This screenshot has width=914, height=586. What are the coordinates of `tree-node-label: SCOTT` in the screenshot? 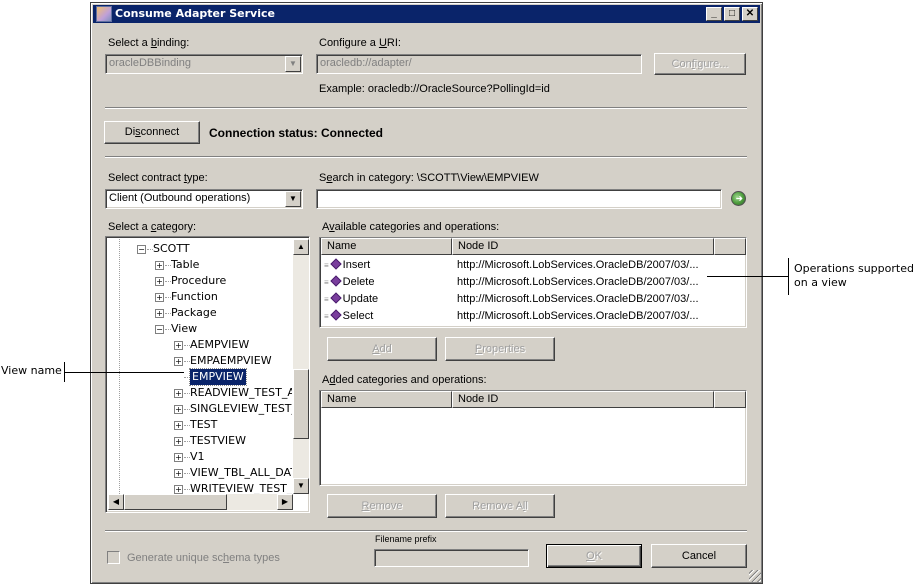 It's located at (171, 249).